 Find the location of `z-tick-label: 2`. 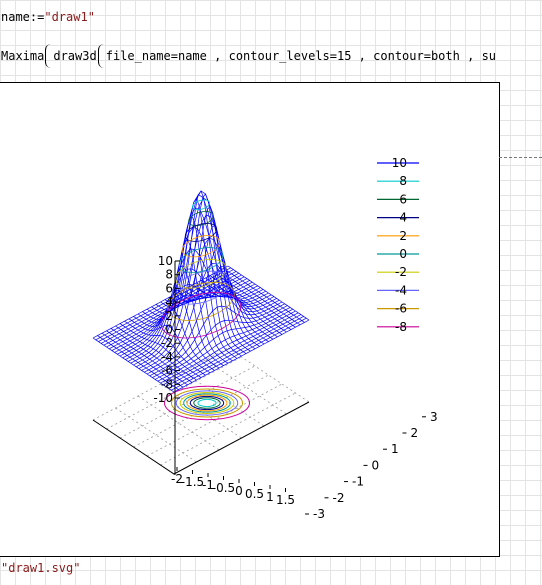

z-tick-label: 2 is located at coordinates (169, 316).